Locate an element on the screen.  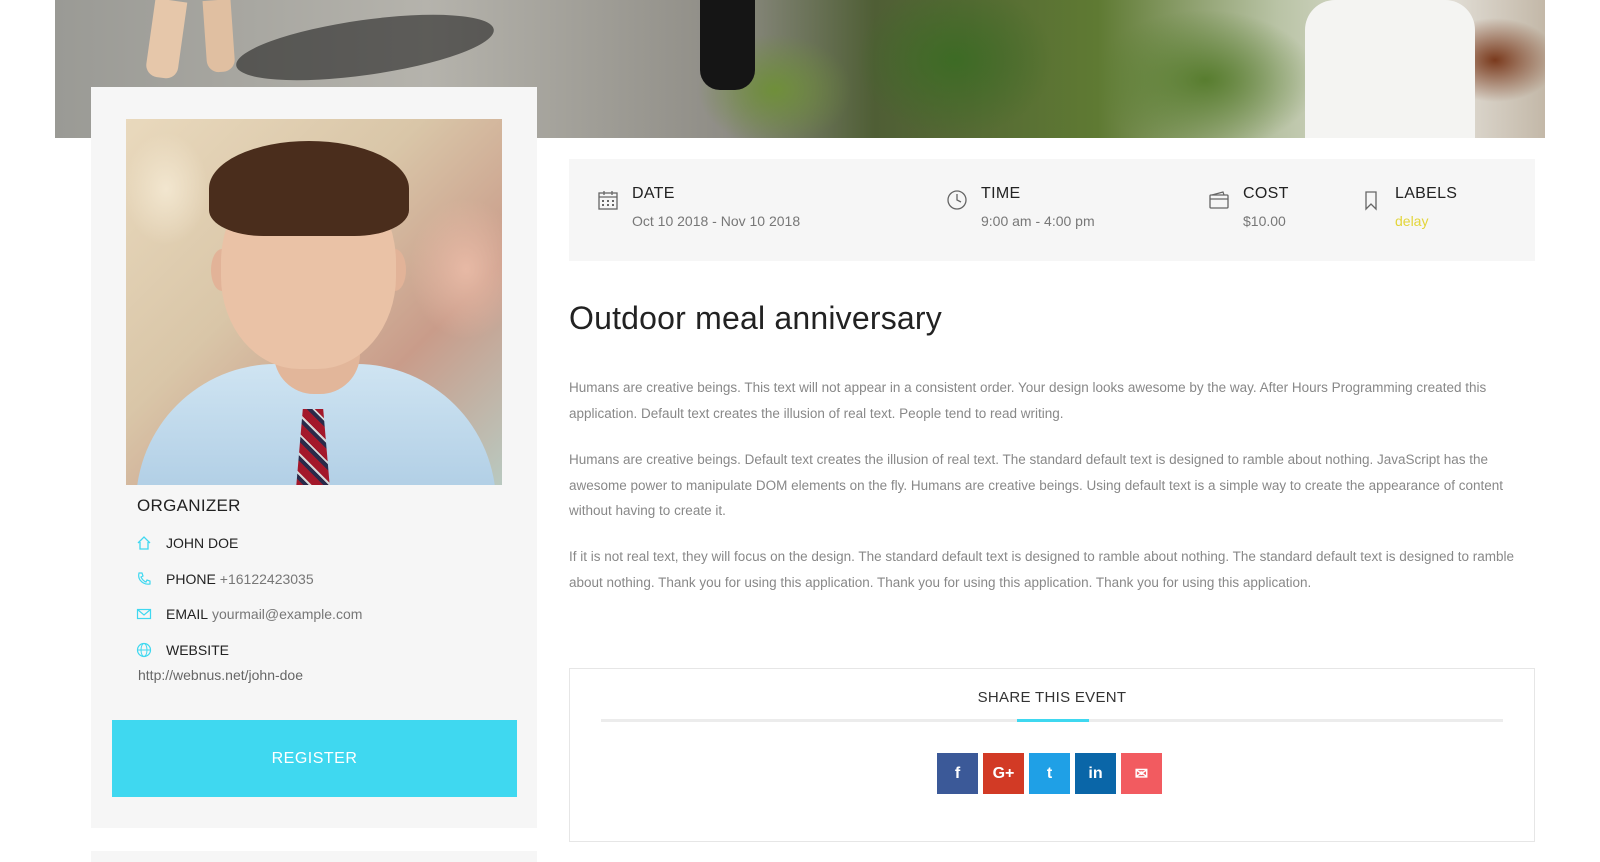
google-plus-share-button: G+ is located at coordinates (1003, 773).